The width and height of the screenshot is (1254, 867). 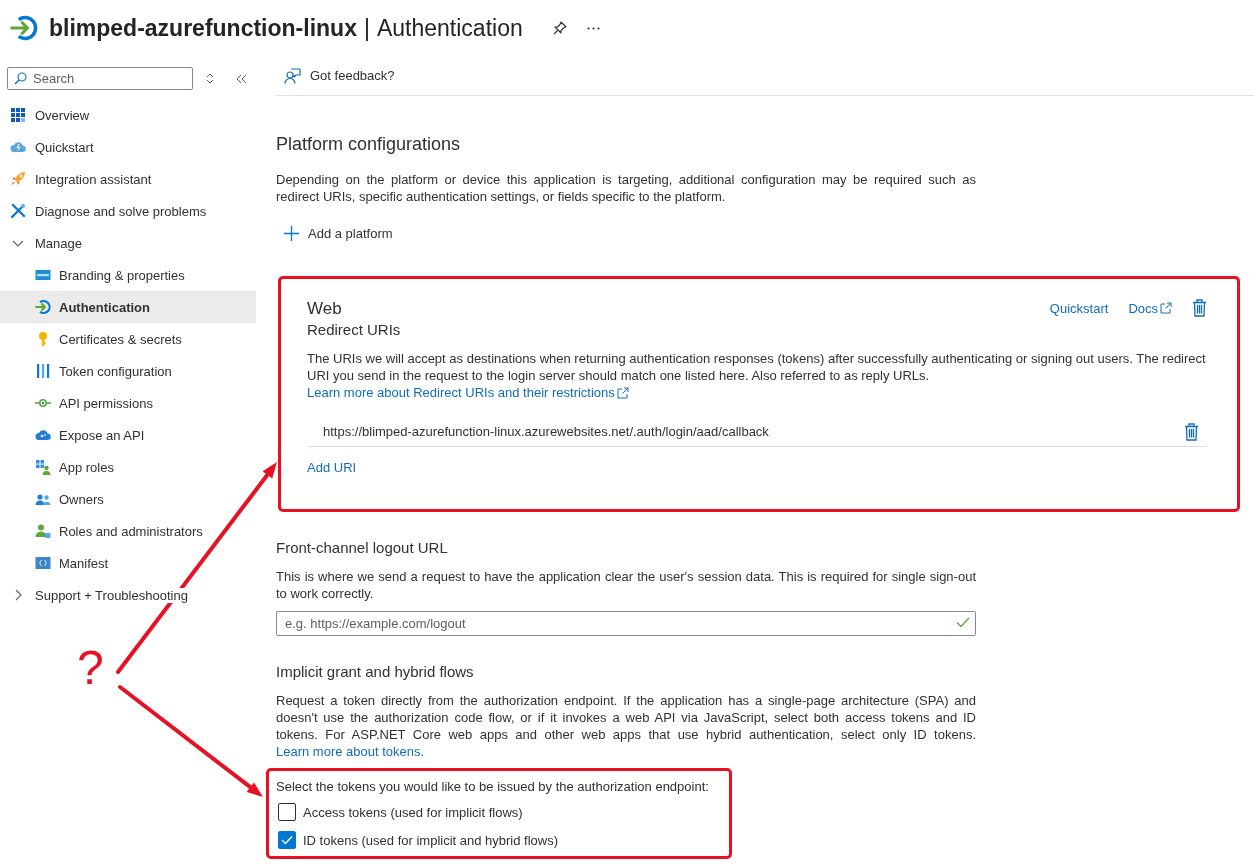 I want to click on description-text: Request a token directly from the authorization endpoint. If the application has a single-page architecture (SPA) and doesn't use the authorization code flow, or if it invokes a web API via JavaScript, select both access tokens and ID tokens. For ASP.NET Core web apps and other web apps that use hybrid authentication, select only ID tokens. Learn more about tokens., so click(x=626, y=726).